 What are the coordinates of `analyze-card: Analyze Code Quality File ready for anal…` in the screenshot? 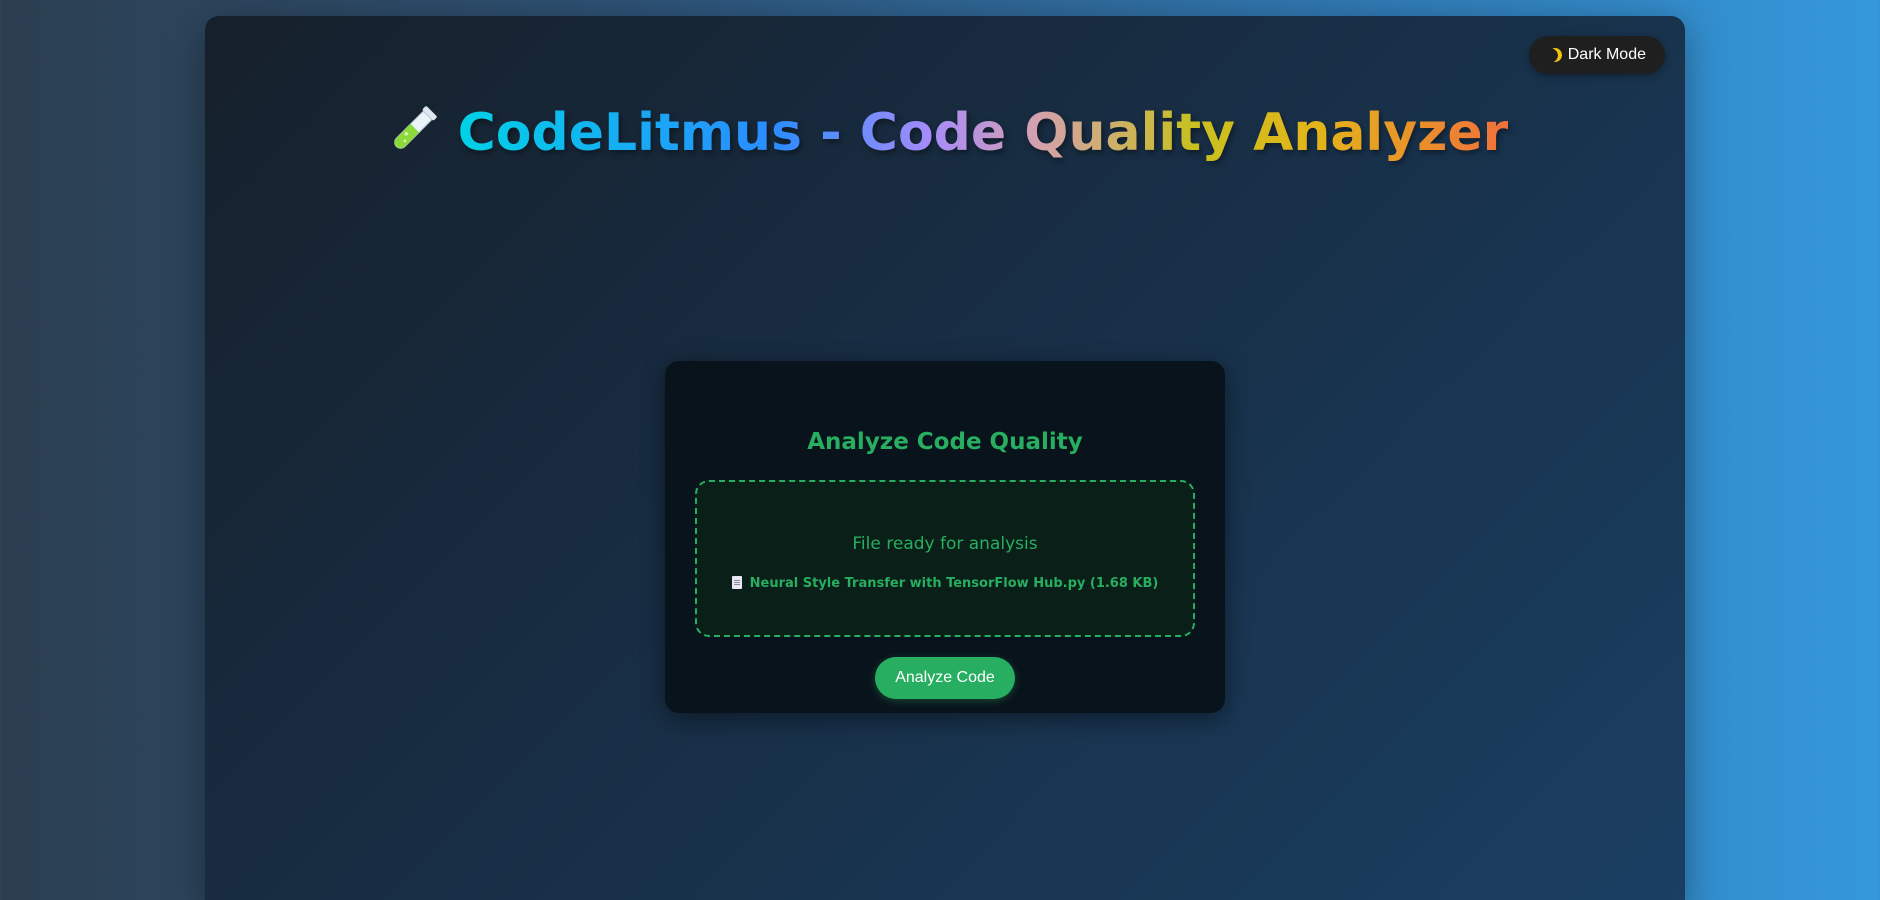 It's located at (945, 537).